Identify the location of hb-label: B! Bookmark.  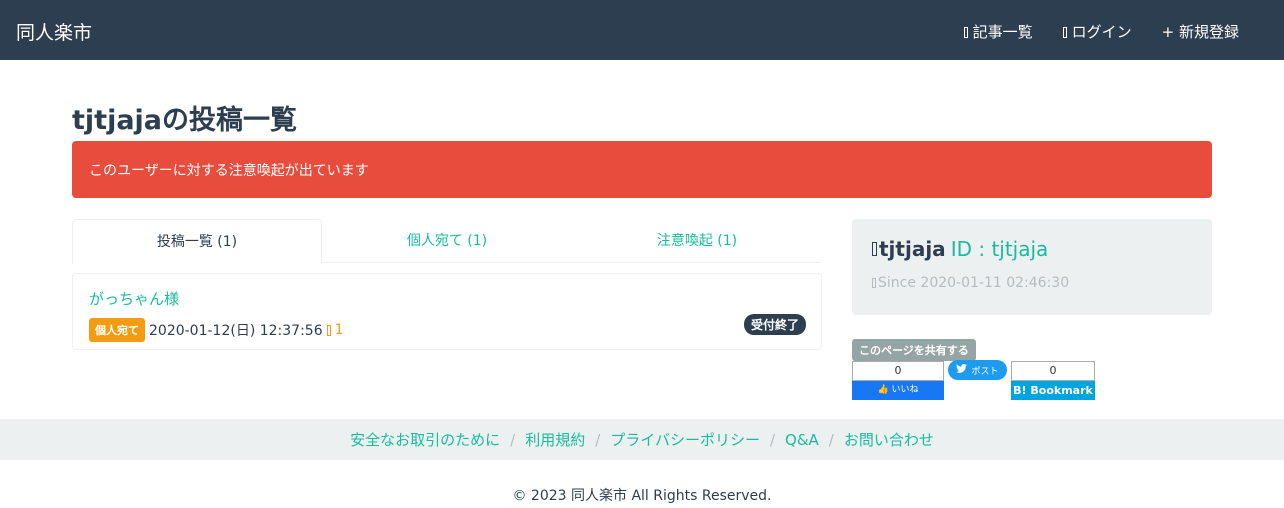
(1053, 390).